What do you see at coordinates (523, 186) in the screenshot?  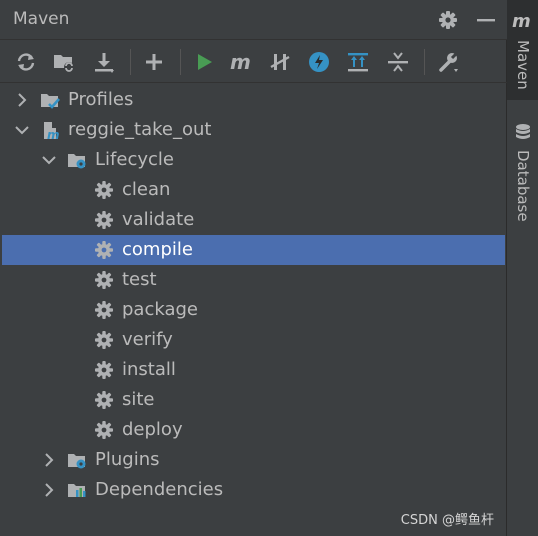 I see `database-tab-label: Database` at bounding box center [523, 186].